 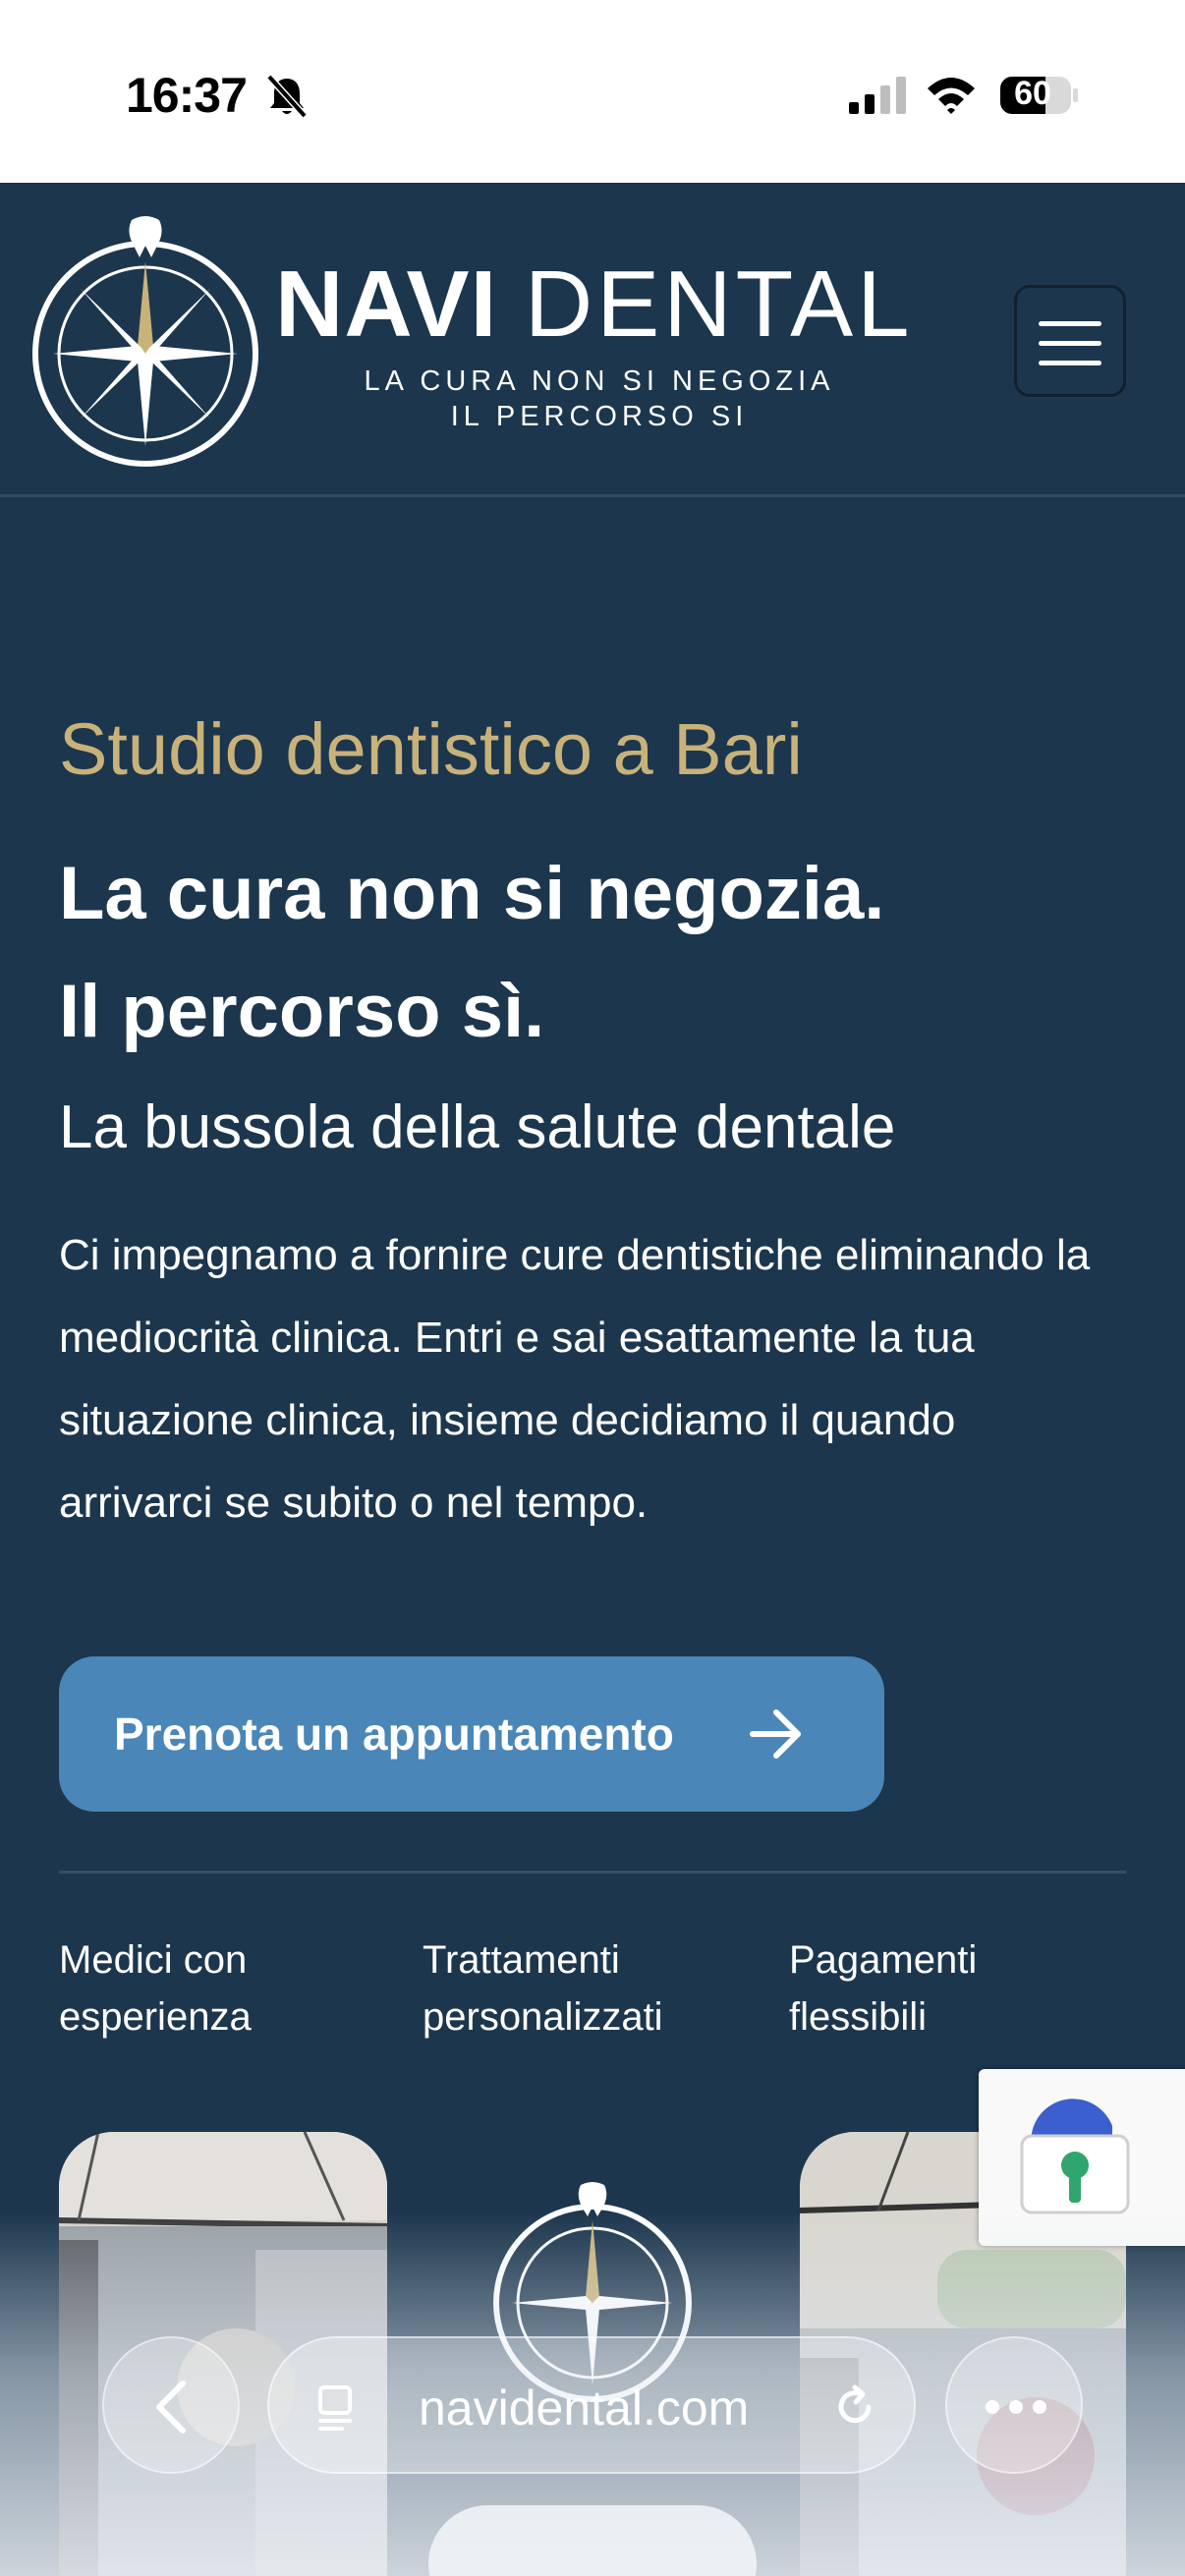 I want to click on compass-logo-icon, so click(x=145, y=340).